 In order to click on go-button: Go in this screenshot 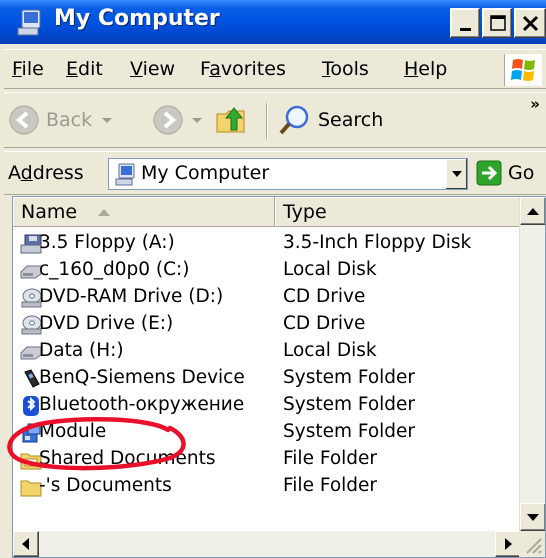, I will do `click(505, 173)`.